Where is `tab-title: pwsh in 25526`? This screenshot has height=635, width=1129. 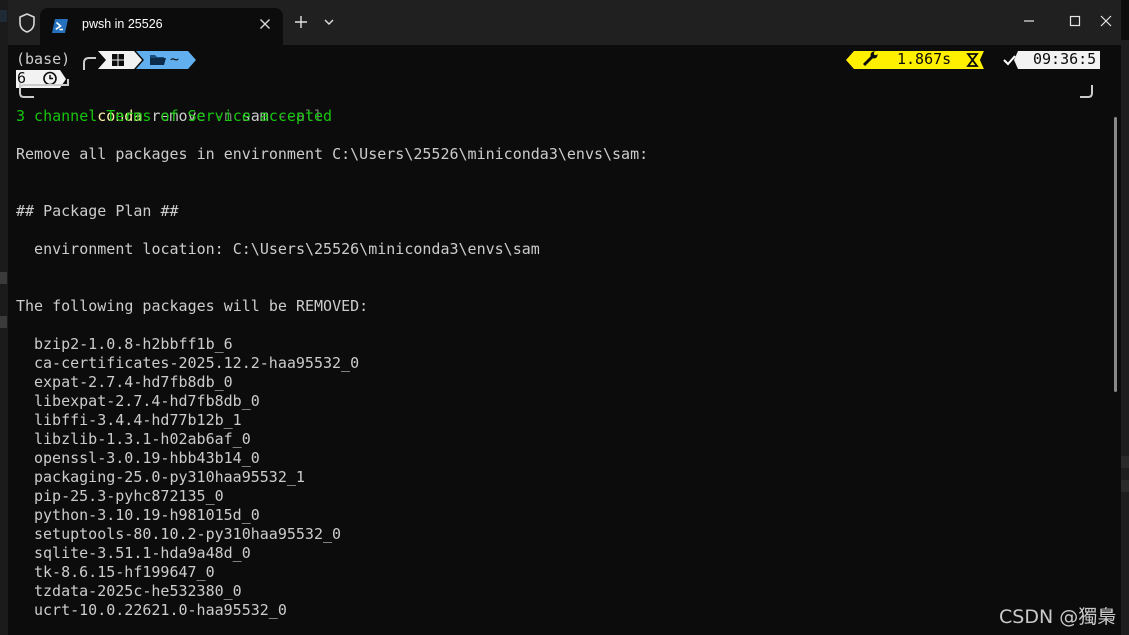 tab-title: pwsh in 25526 is located at coordinates (122, 24).